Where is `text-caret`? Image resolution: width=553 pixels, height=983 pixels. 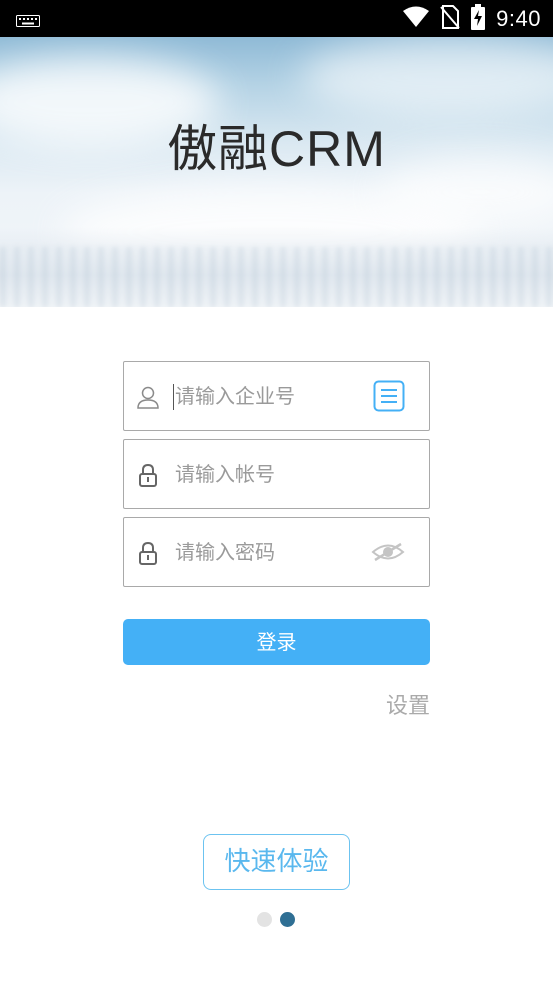 text-caret is located at coordinates (173, 397).